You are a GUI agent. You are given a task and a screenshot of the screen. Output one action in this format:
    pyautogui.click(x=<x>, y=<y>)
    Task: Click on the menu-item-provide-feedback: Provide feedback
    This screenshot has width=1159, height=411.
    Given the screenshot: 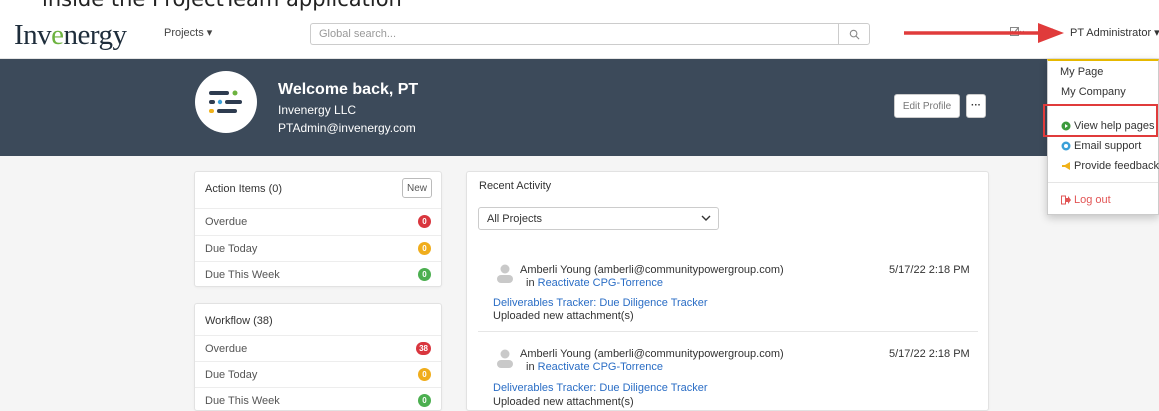 What is the action you would take?
    pyautogui.click(x=1110, y=168)
    